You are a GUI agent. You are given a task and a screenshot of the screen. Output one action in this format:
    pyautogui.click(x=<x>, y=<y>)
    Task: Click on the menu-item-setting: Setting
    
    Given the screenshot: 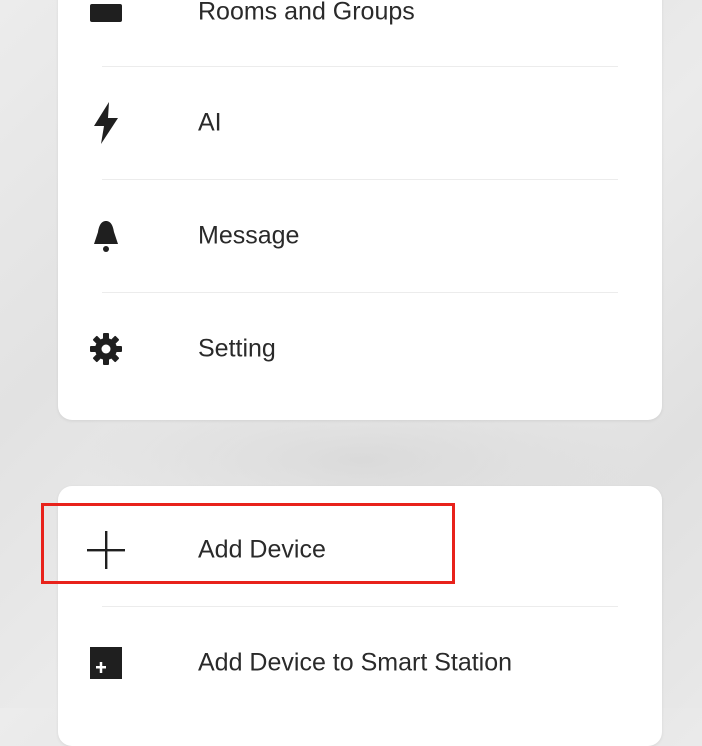 What is the action you would take?
    pyautogui.click(x=360, y=349)
    